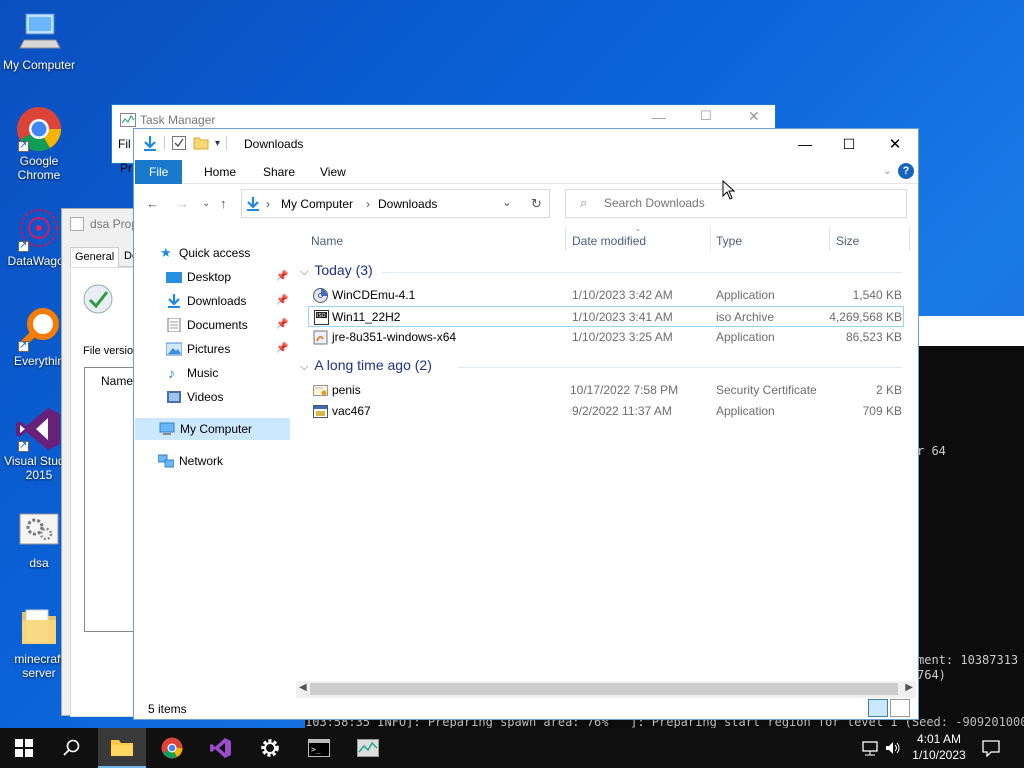 The image size is (1024, 768). Describe the element at coordinates (321, 316) in the screenshot. I see `svg-text: ISO` at that location.